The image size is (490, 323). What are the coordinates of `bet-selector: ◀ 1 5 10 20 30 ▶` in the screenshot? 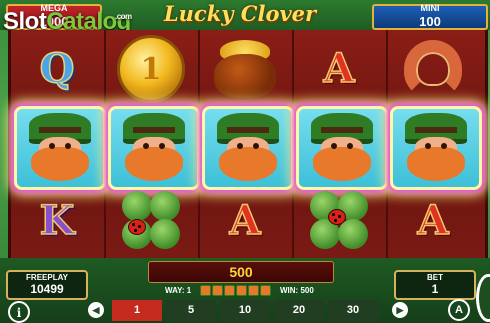 It's located at (249, 310).